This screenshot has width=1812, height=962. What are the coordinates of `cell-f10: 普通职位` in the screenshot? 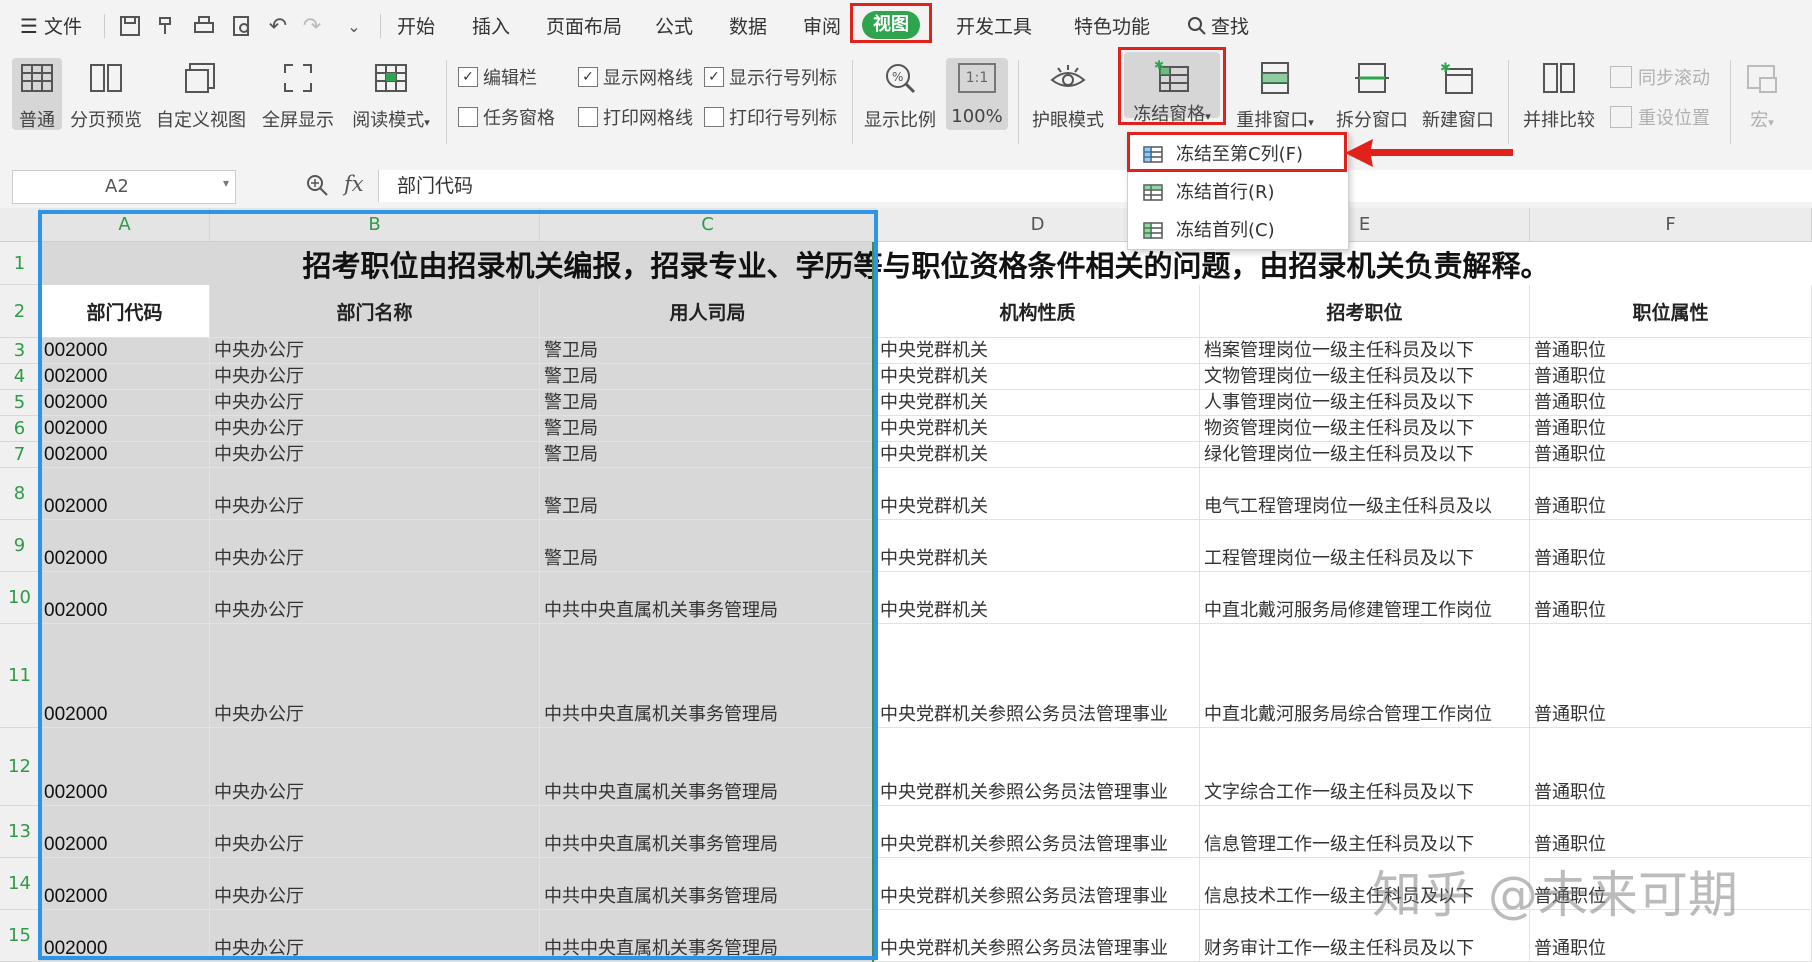 It's located at (1671, 598).